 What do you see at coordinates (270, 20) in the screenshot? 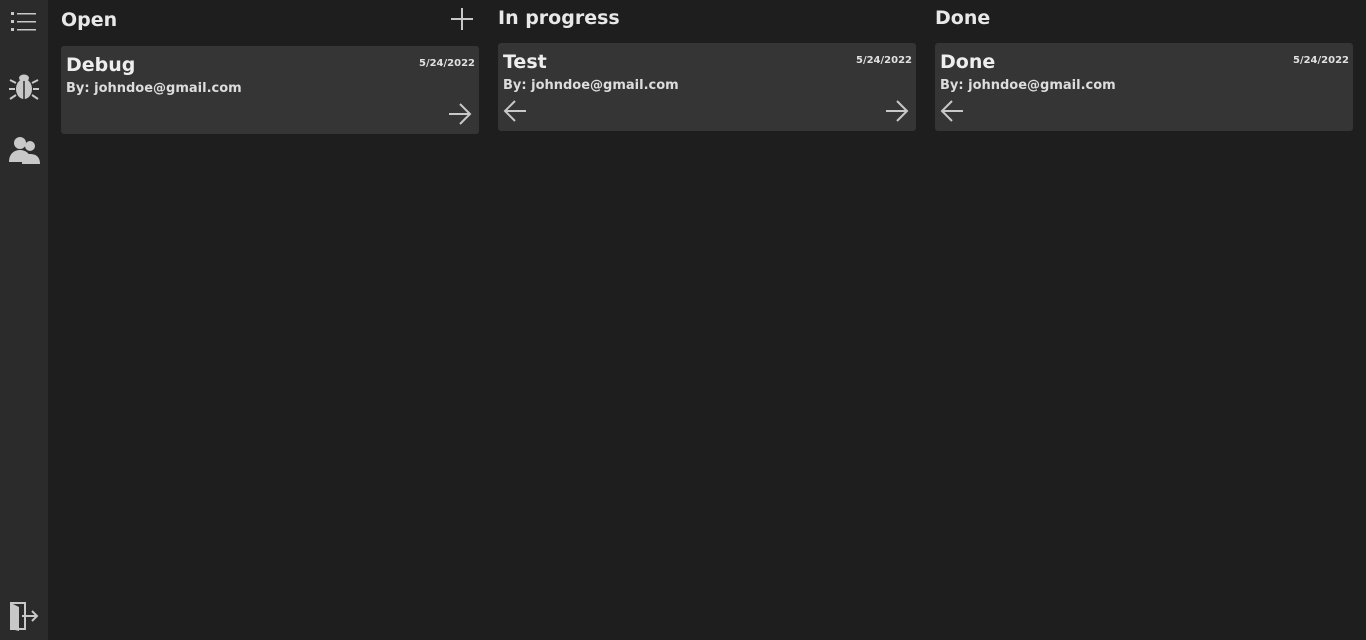
I see `column-header: Open` at bounding box center [270, 20].